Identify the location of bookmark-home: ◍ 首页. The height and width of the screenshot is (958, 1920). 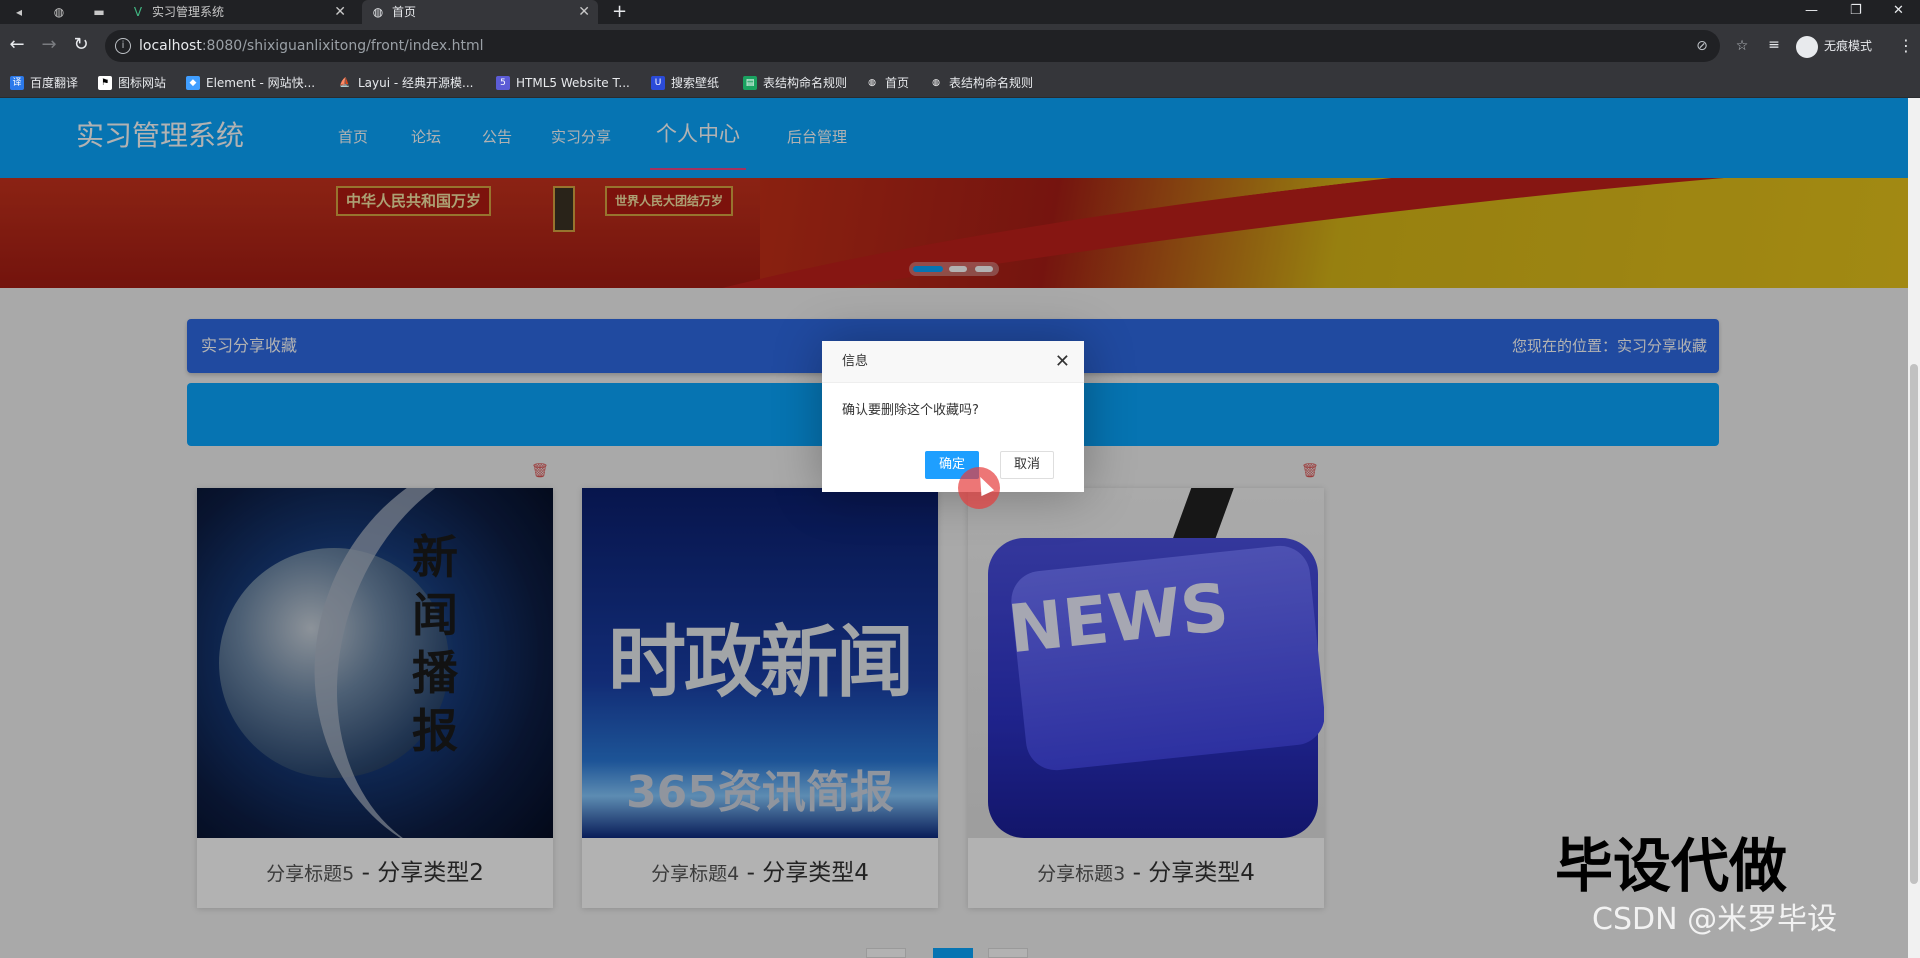
(887, 83).